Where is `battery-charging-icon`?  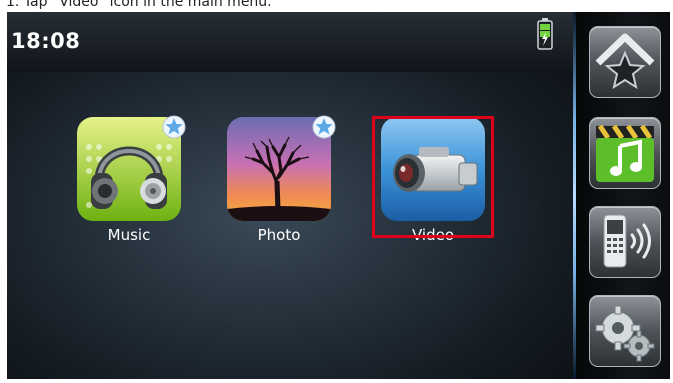
battery-charging-icon is located at coordinates (545, 34).